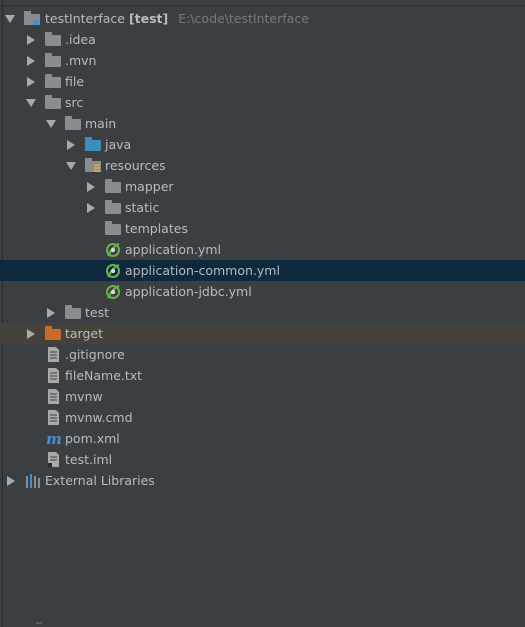  What do you see at coordinates (202, 270) in the screenshot?
I see `tree-label: application-common.yml` at bounding box center [202, 270].